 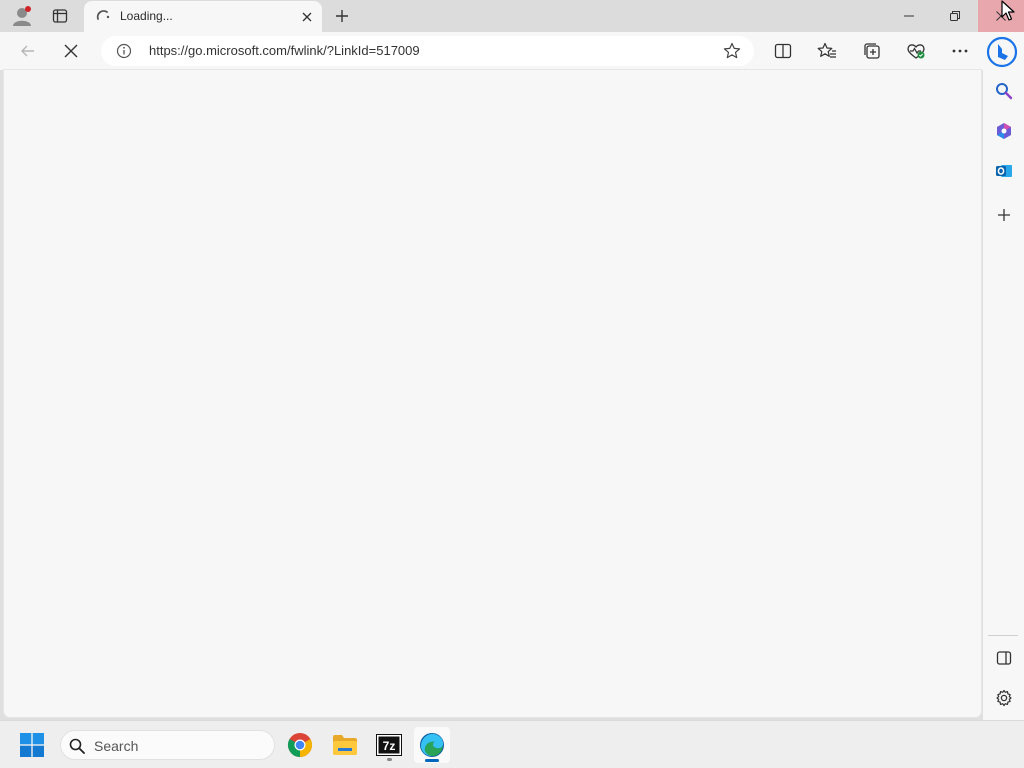 I want to click on sidebar-apps-button, so click(x=1004, y=131).